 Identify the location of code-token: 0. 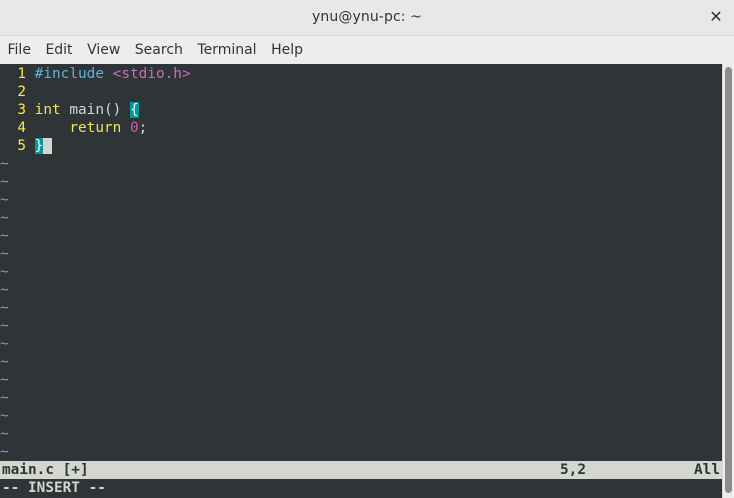
(134, 128).